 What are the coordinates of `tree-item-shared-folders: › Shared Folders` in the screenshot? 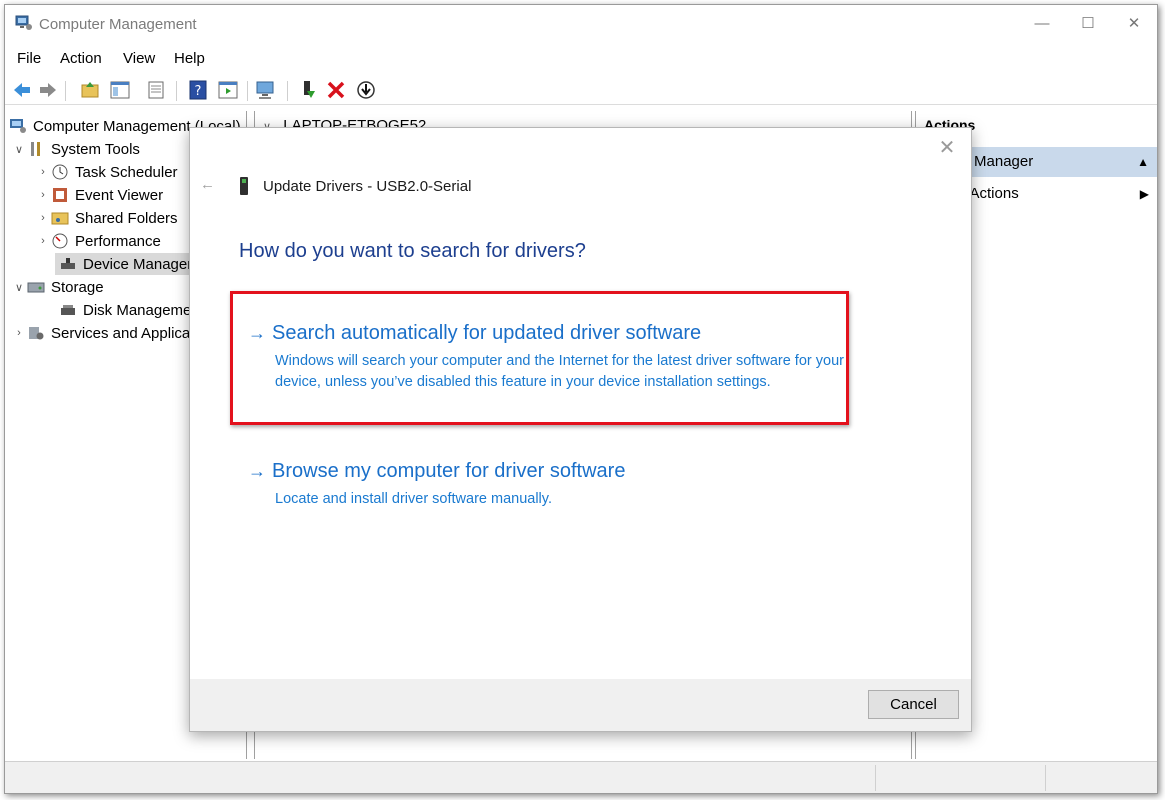 It's located at (106, 218).